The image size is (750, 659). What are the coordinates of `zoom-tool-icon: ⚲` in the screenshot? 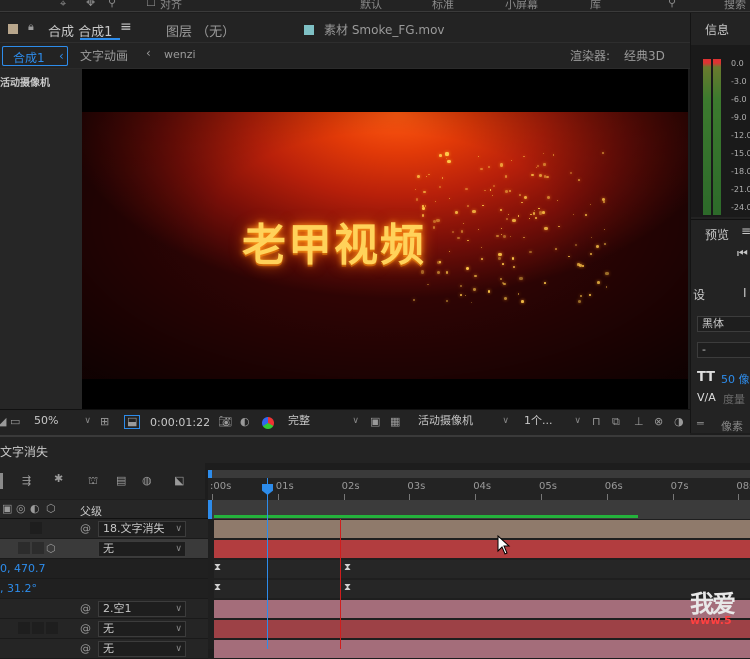 It's located at (112, 4).